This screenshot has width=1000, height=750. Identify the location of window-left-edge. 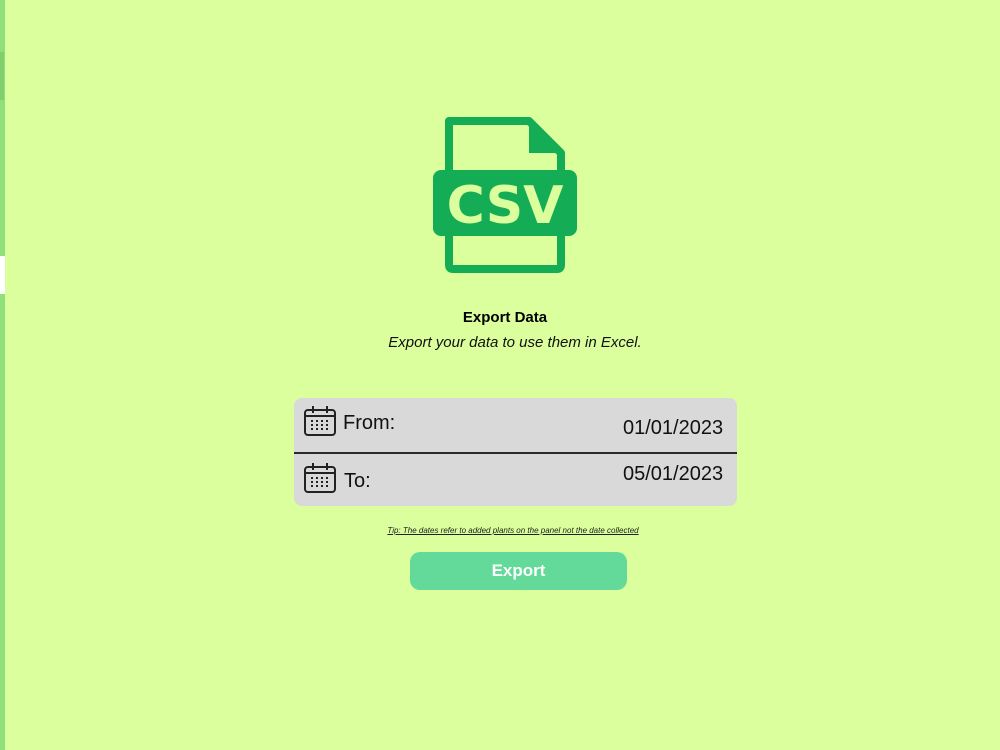
(2, 375).